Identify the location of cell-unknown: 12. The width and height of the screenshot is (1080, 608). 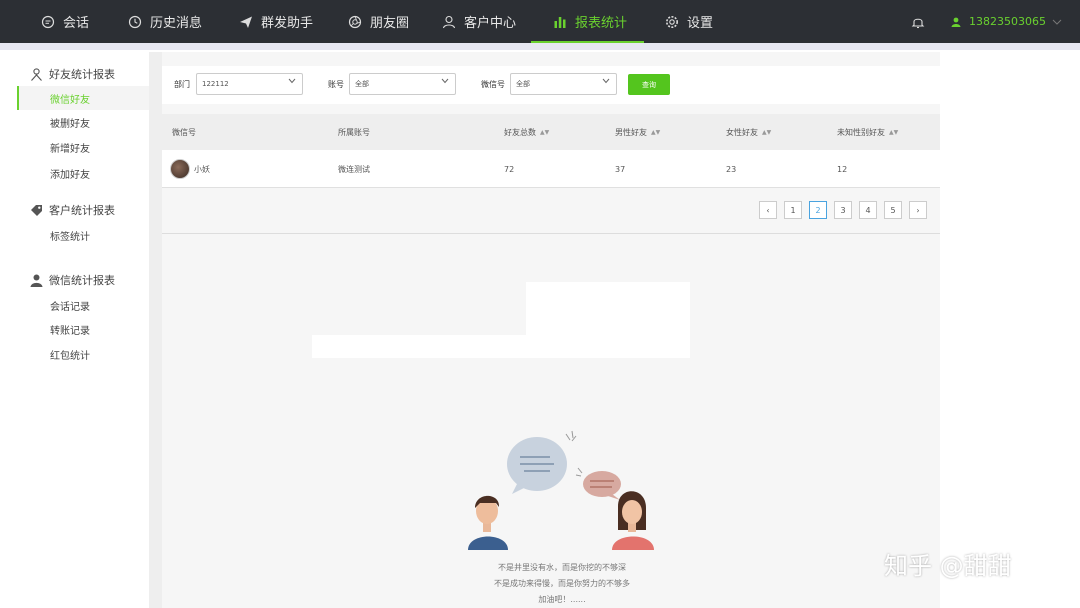
(842, 169).